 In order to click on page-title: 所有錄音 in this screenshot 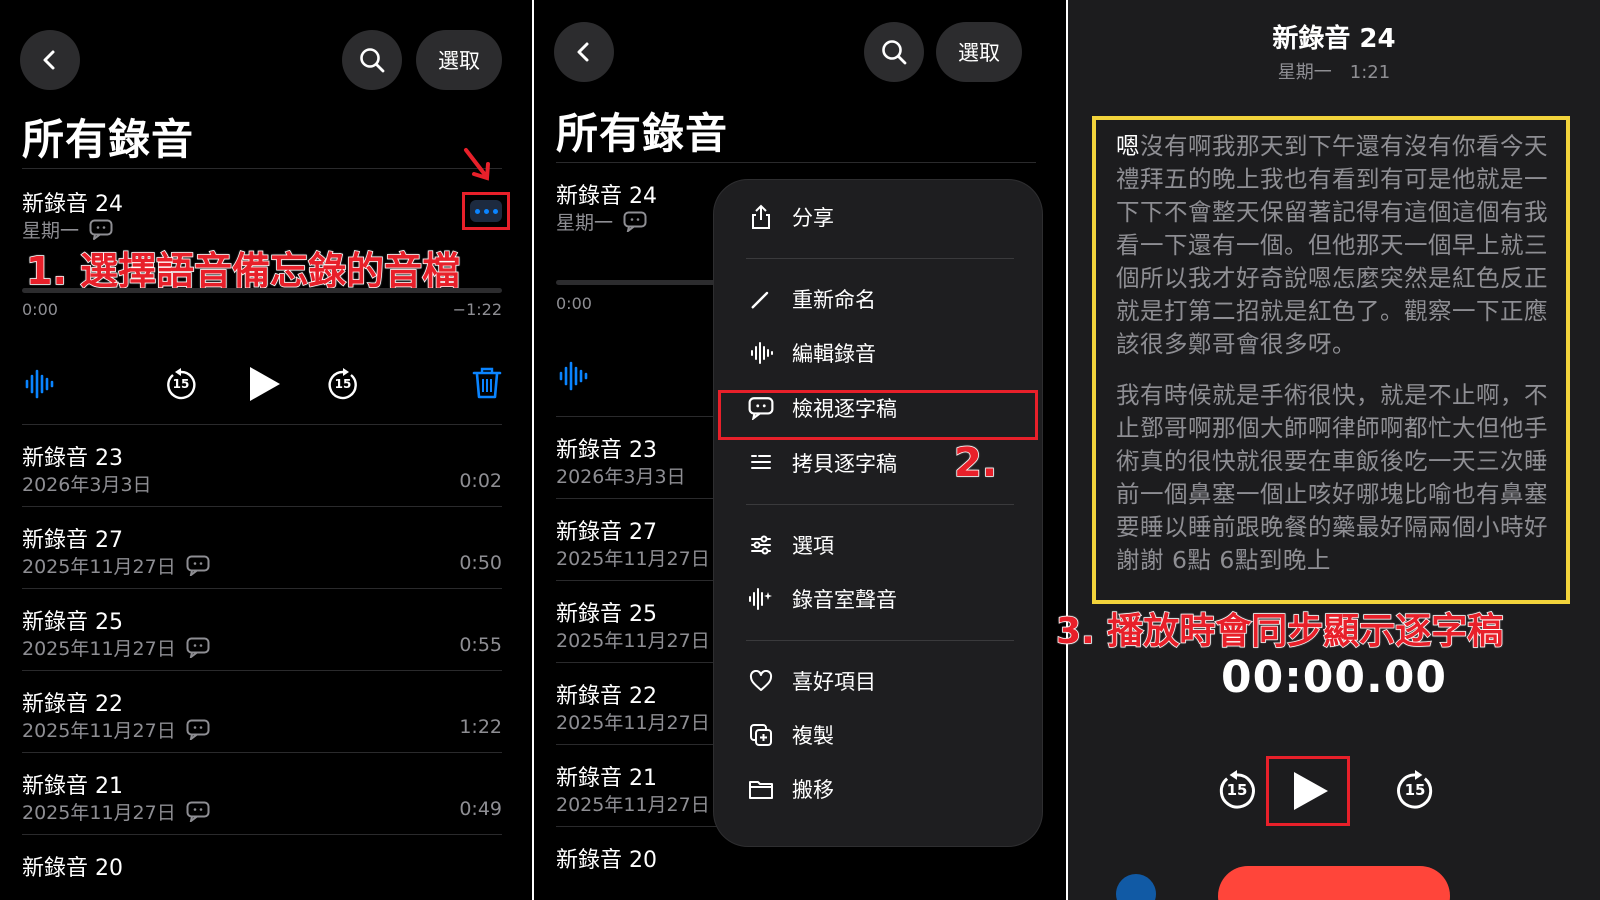, I will do `click(642, 133)`.